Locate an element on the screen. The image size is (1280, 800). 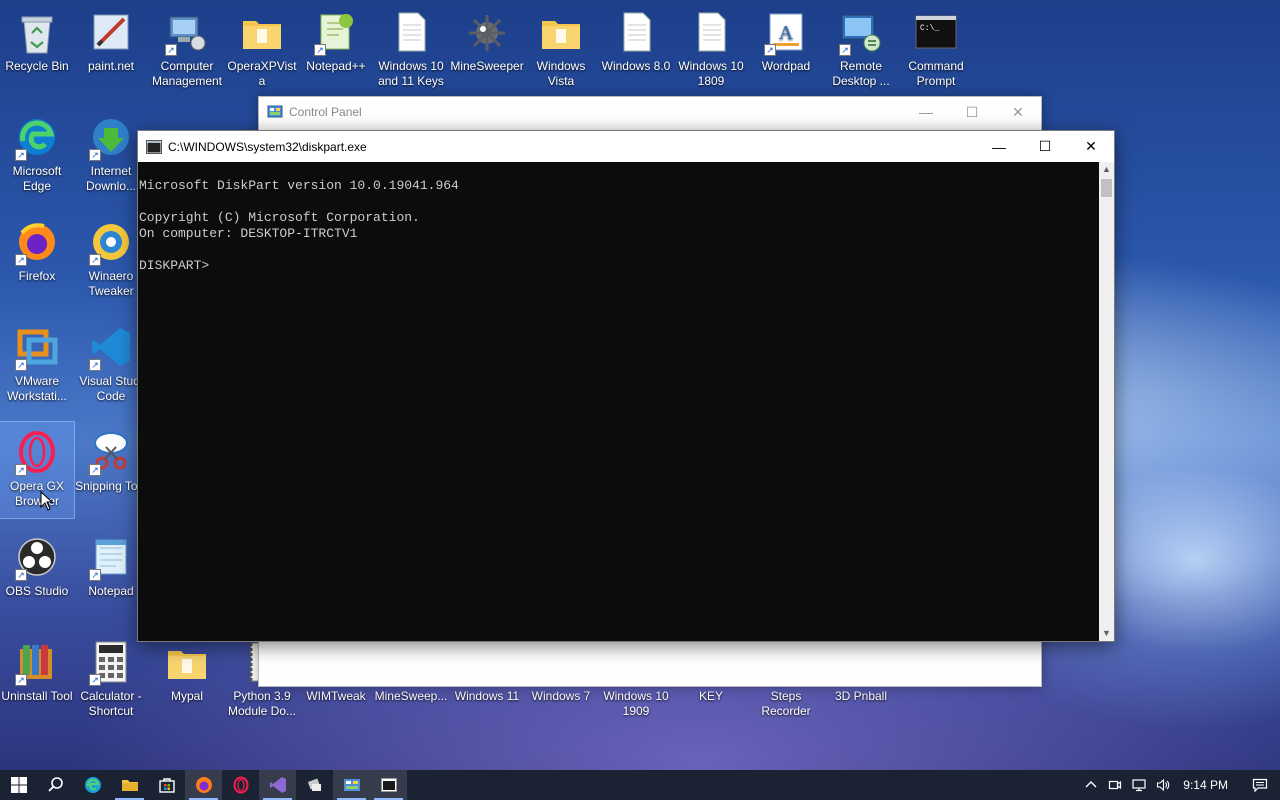
taskbar-file-explorer is located at coordinates (129, 785).